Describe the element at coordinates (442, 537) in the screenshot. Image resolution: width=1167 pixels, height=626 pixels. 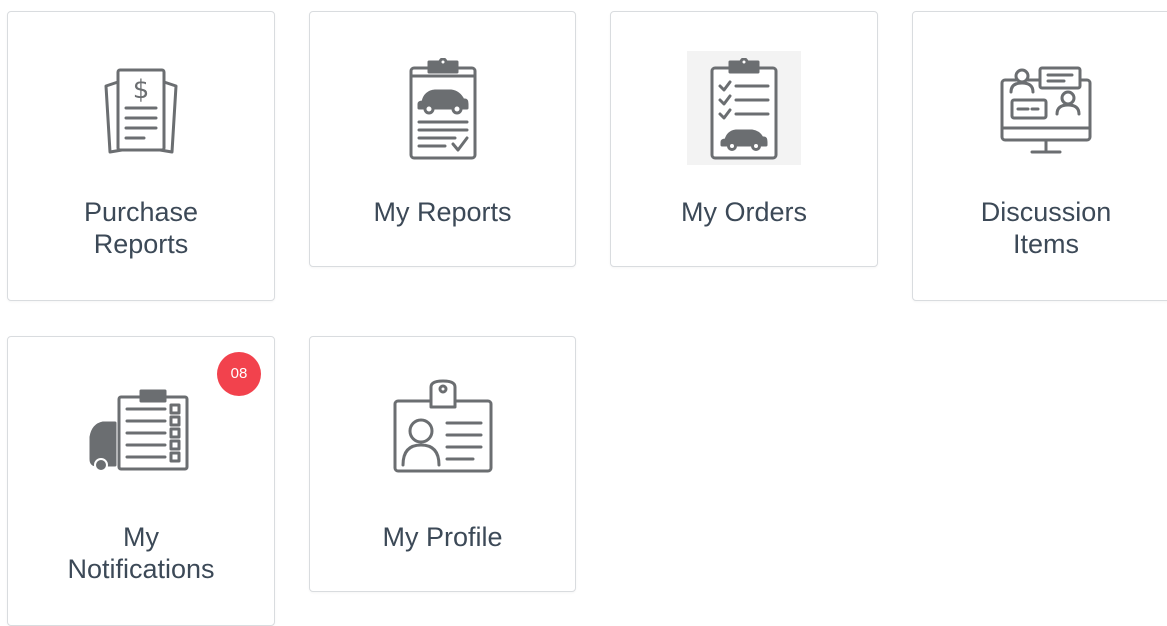
I see `tile-label: My Profile` at that location.